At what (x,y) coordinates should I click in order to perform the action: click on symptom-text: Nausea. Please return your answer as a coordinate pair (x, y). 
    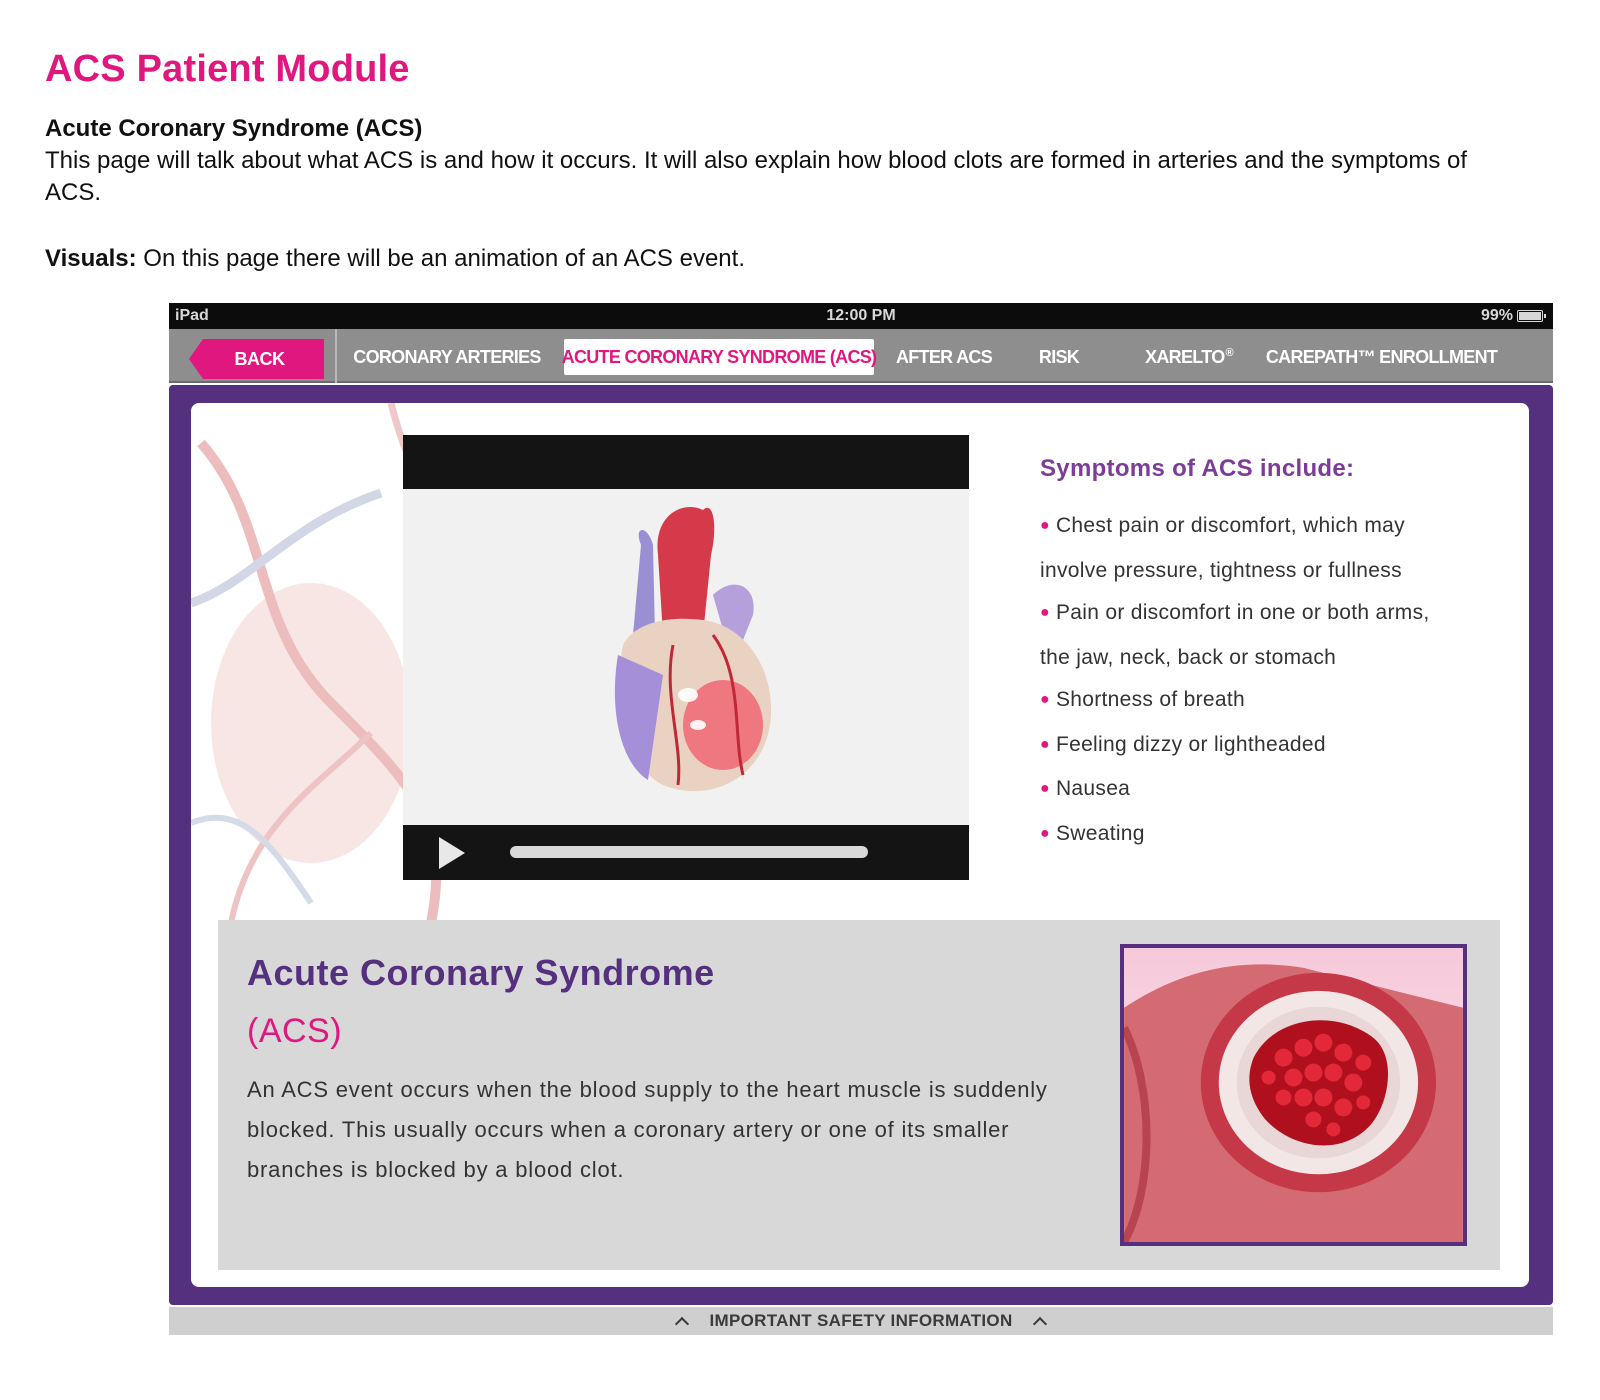
    Looking at the image, I should click on (1093, 788).